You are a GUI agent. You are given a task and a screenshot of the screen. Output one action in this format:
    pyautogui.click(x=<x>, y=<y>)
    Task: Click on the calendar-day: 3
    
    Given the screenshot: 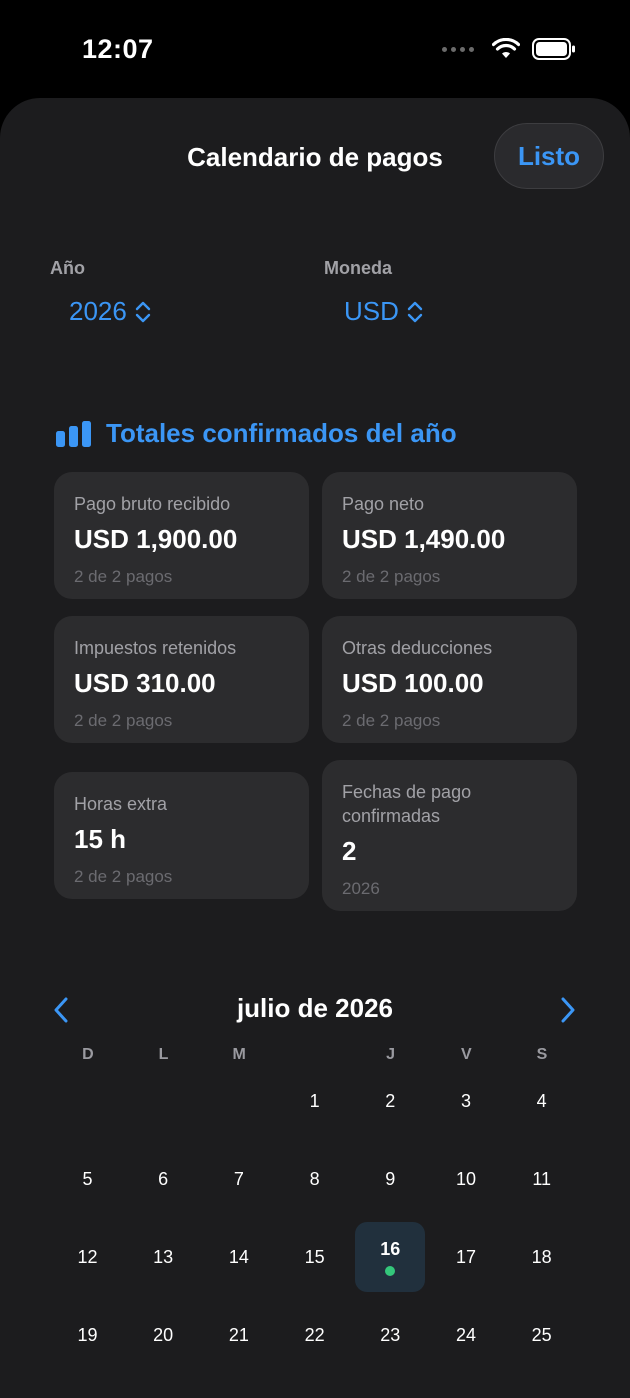 What is the action you would take?
    pyautogui.click(x=466, y=1101)
    